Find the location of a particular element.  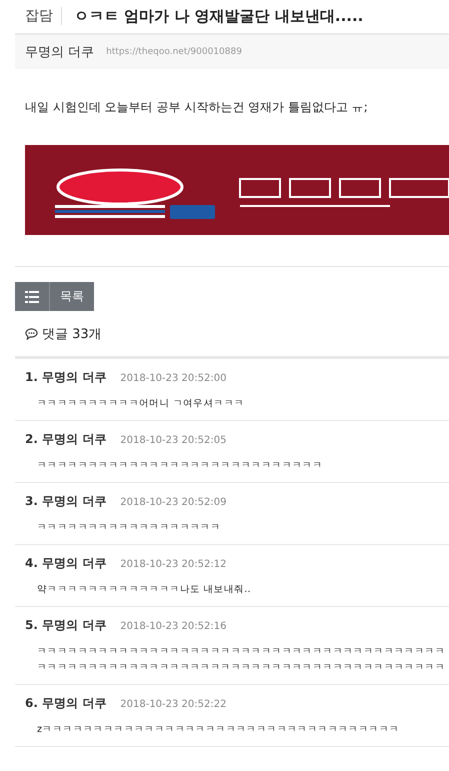

author-name: 무명의 더쿠 is located at coordinates (59, 52).